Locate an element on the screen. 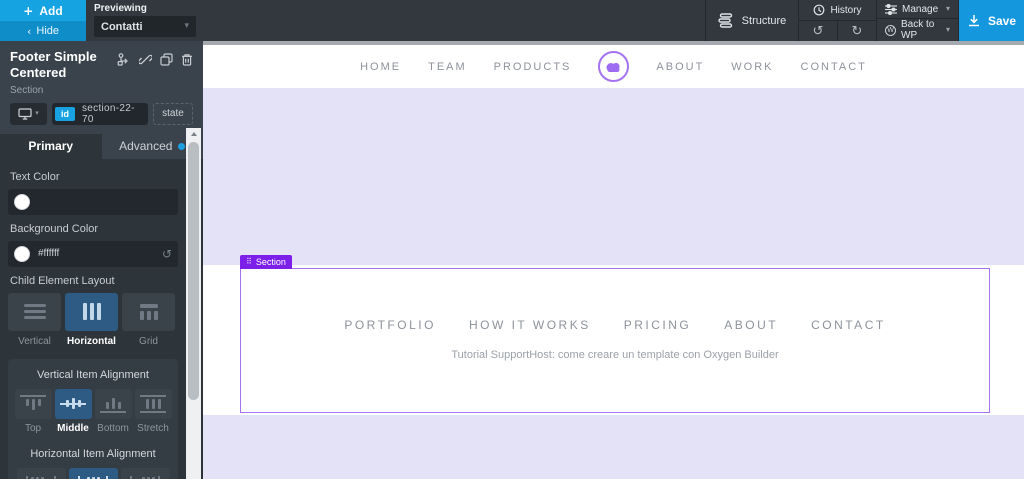  halign-left-button is located at coordinates (41, 473).